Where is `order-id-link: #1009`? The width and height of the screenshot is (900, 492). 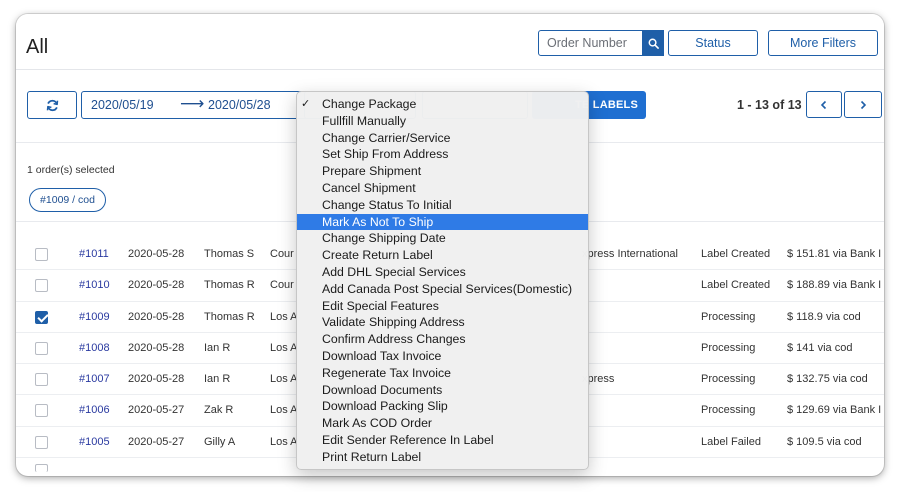
order-id-link: #1009 is located at coordinates (94, 317).